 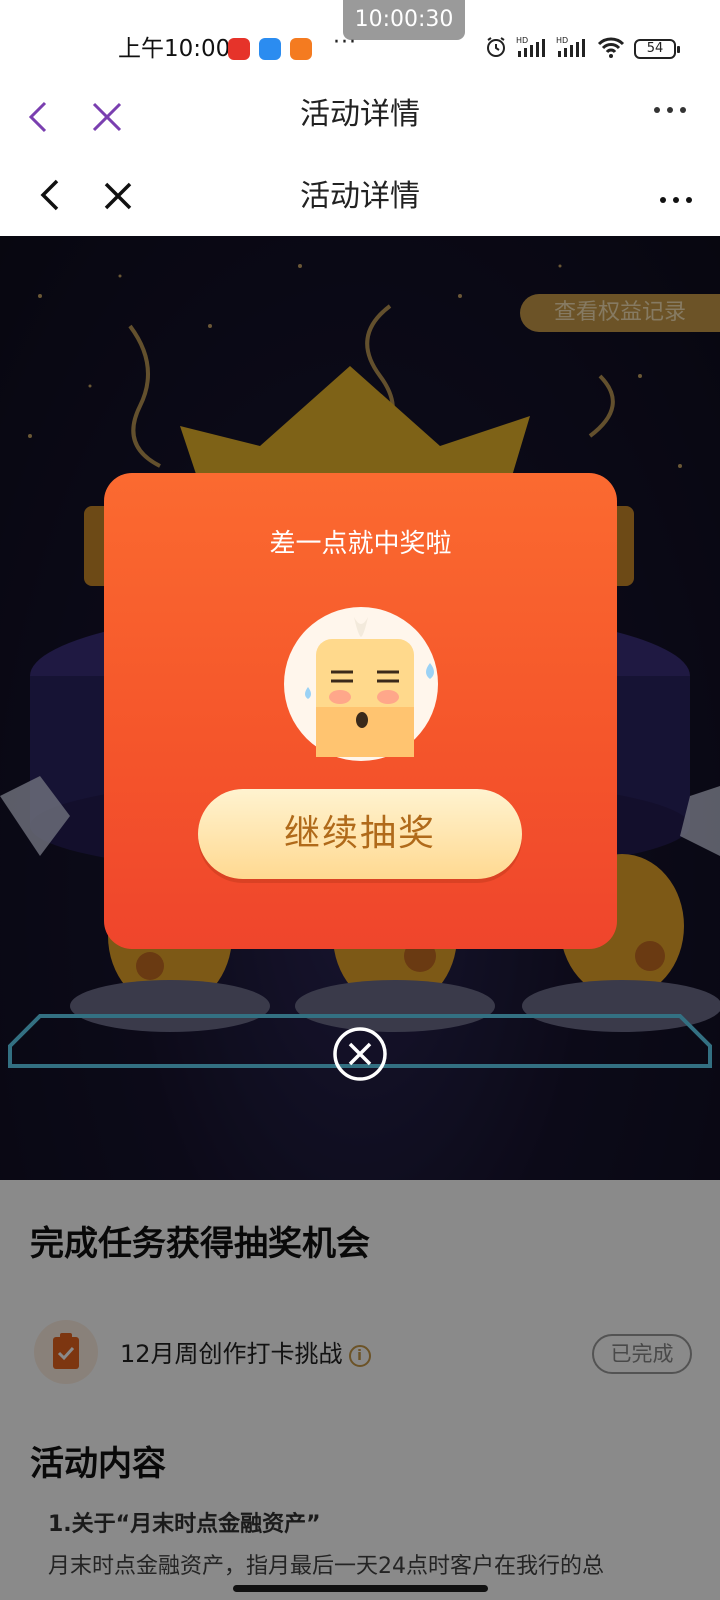 I want to click on inner-nav-bar: 活动详情, so click(x=360, y=197).